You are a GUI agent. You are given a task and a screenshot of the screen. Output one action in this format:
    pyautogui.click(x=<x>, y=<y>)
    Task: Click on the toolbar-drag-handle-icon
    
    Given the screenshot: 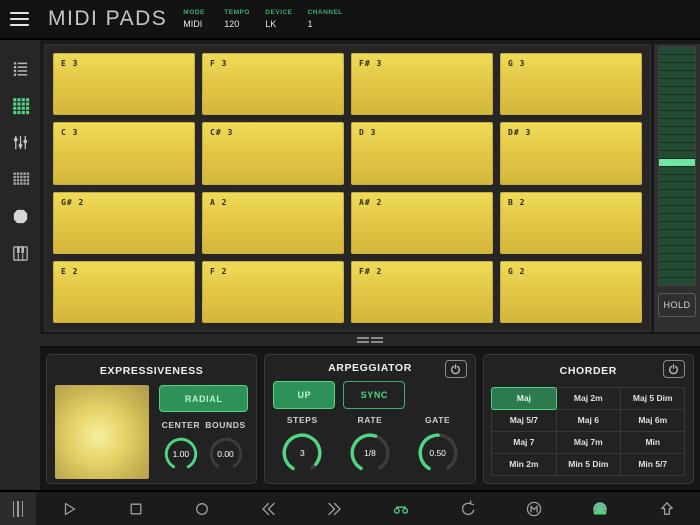 What is the action you would take?
    pyautogui.click(x=18, y=508)
    